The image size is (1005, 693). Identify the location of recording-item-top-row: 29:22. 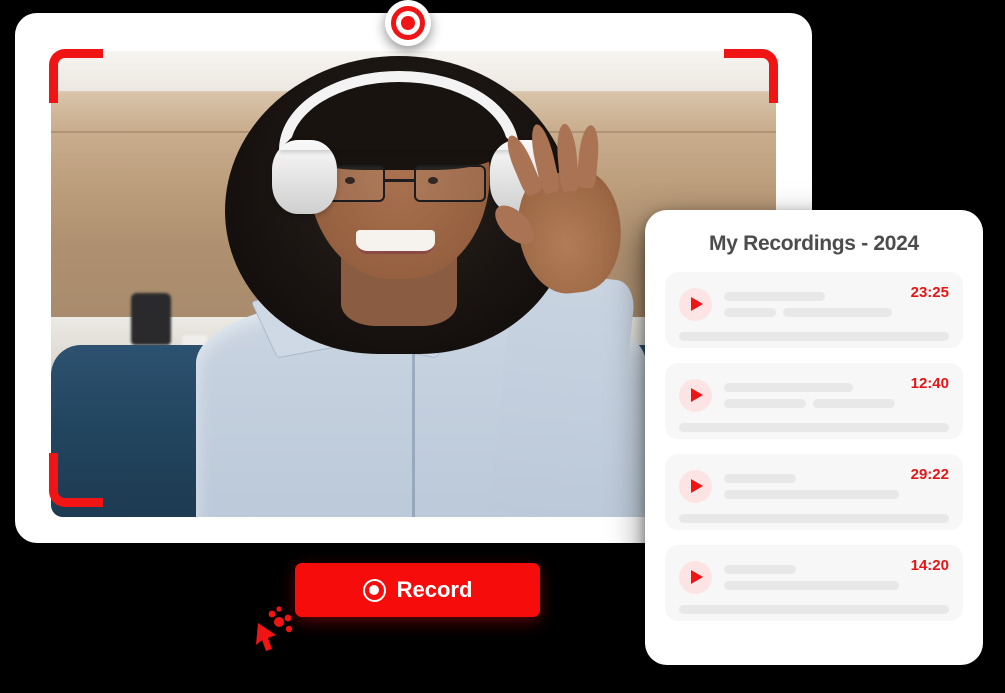
(814, 485).